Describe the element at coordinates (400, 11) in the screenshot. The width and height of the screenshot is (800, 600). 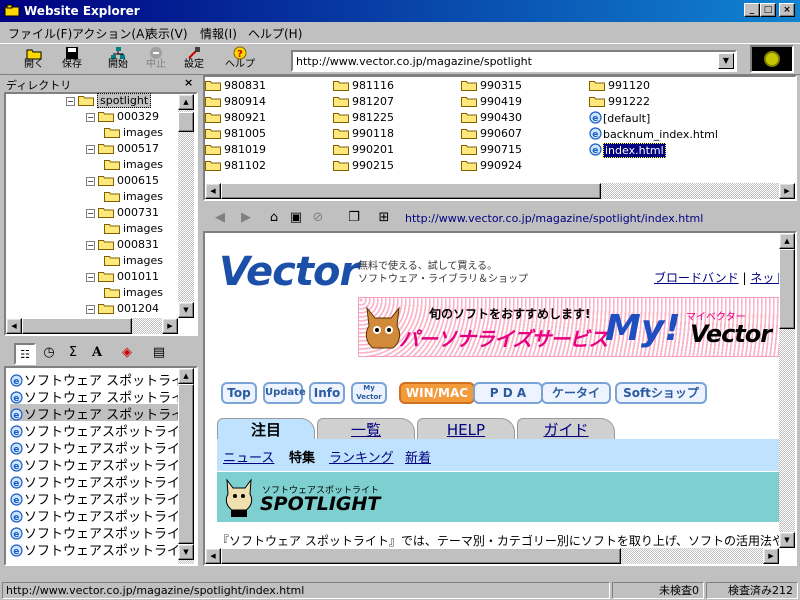
I see `title-bar: Website Explorer _ □ ×` at that location.